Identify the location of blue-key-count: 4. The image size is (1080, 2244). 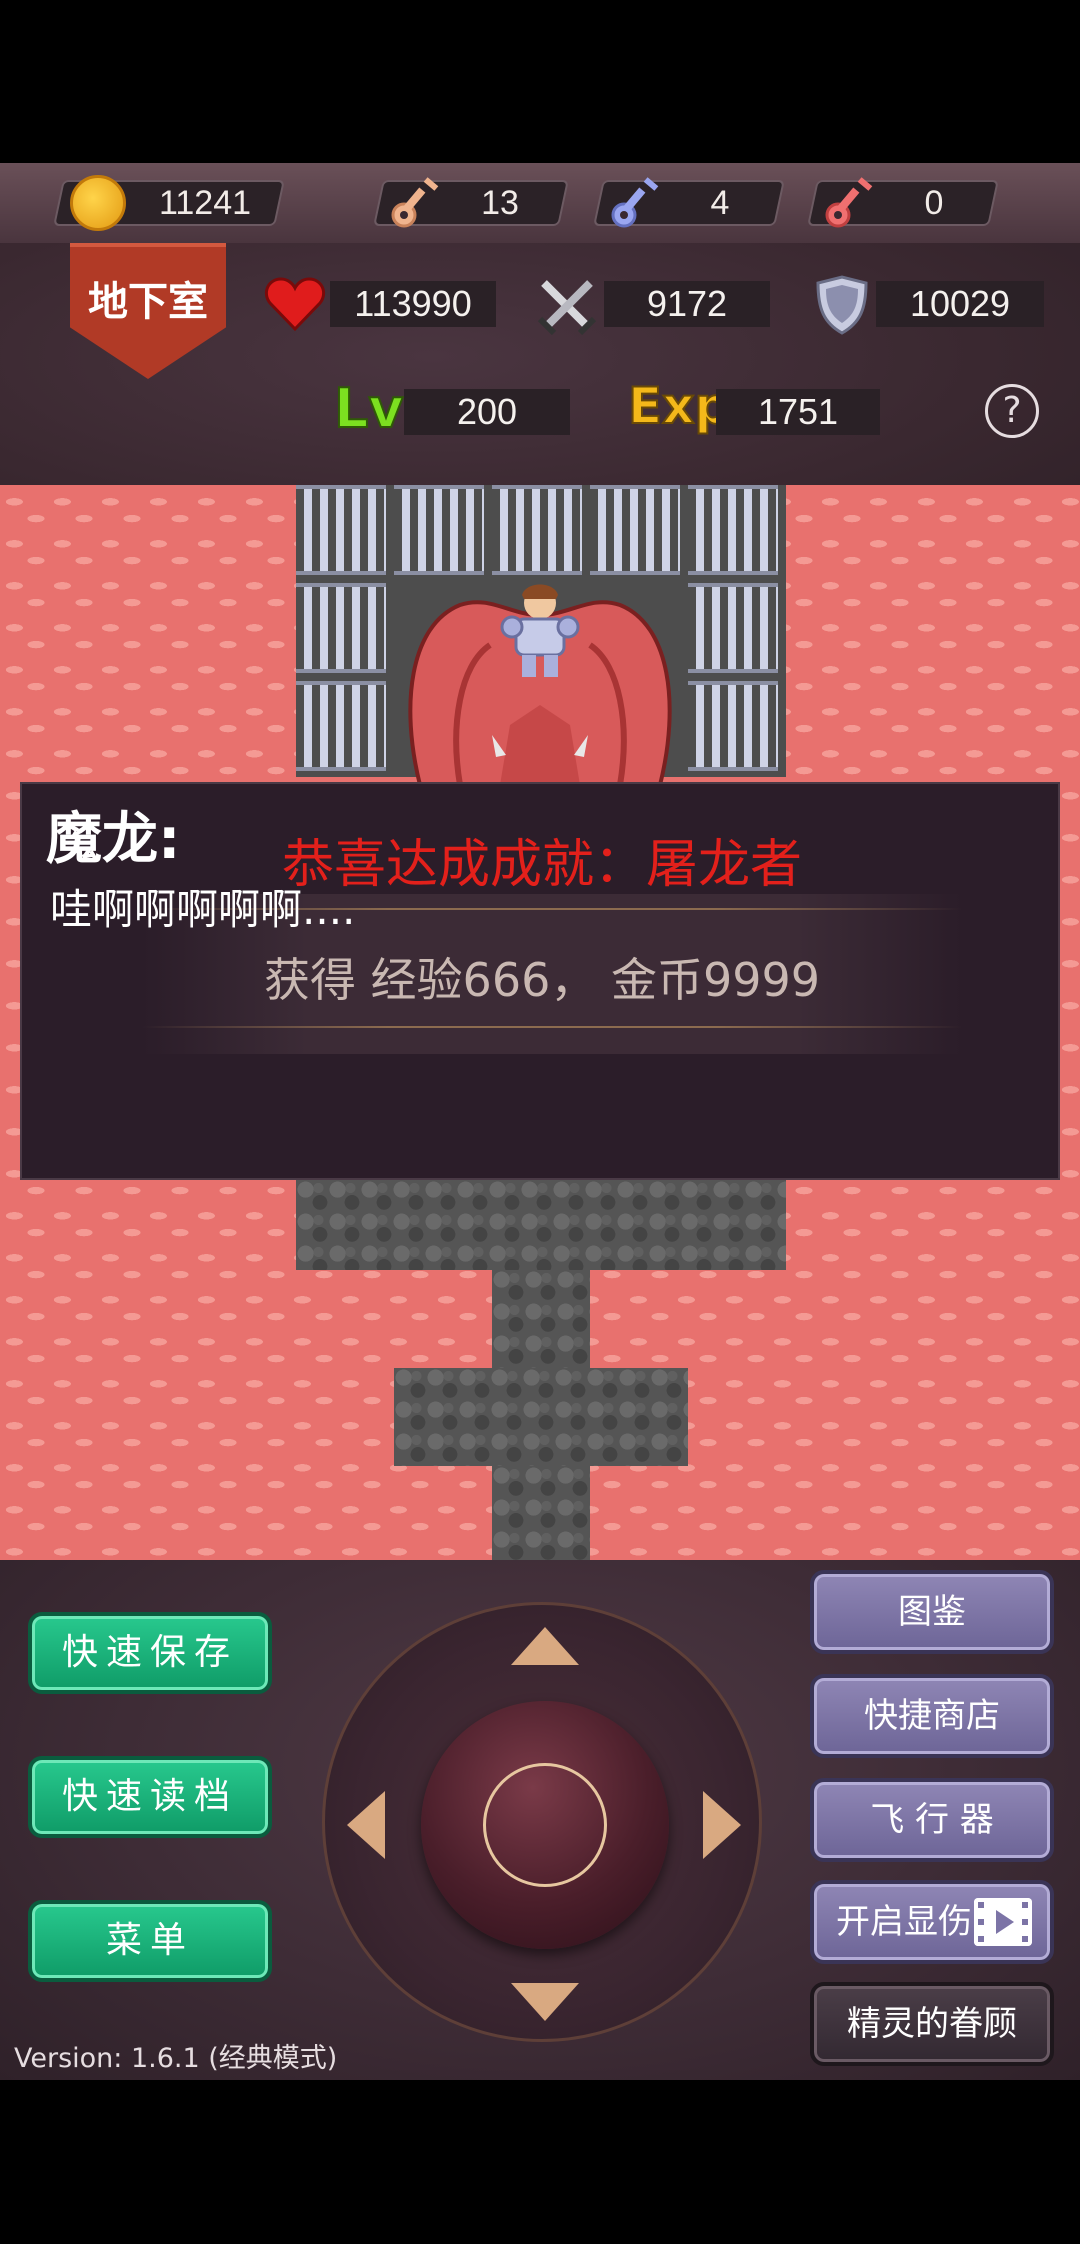
(720, 203).